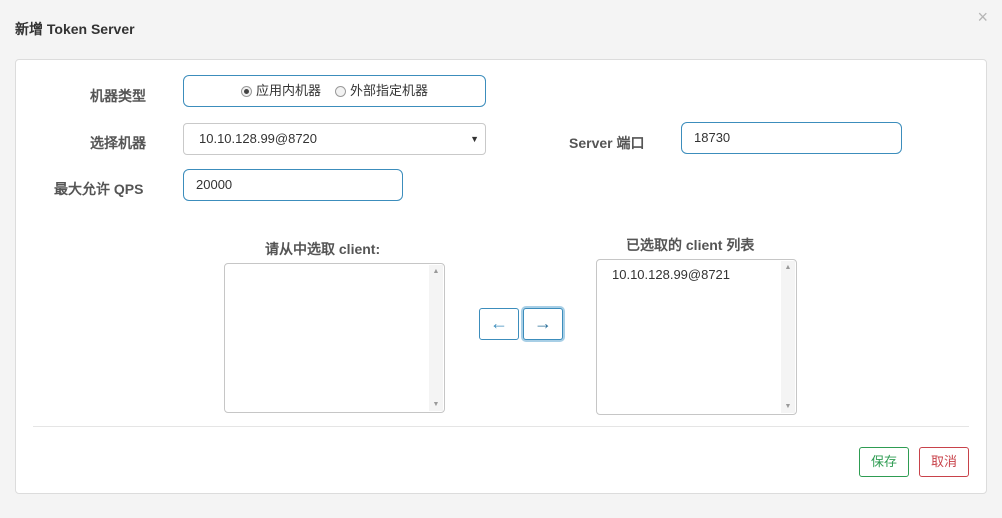 The image size is (1002, 518). I want to click on machine-type-radio-group: 应用内机器 外部指定机器, so click(334, 91).